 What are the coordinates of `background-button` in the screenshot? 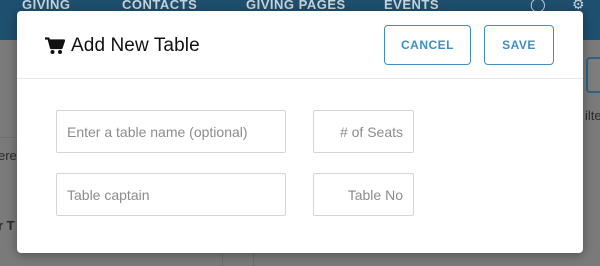 It's located at (593, 75).